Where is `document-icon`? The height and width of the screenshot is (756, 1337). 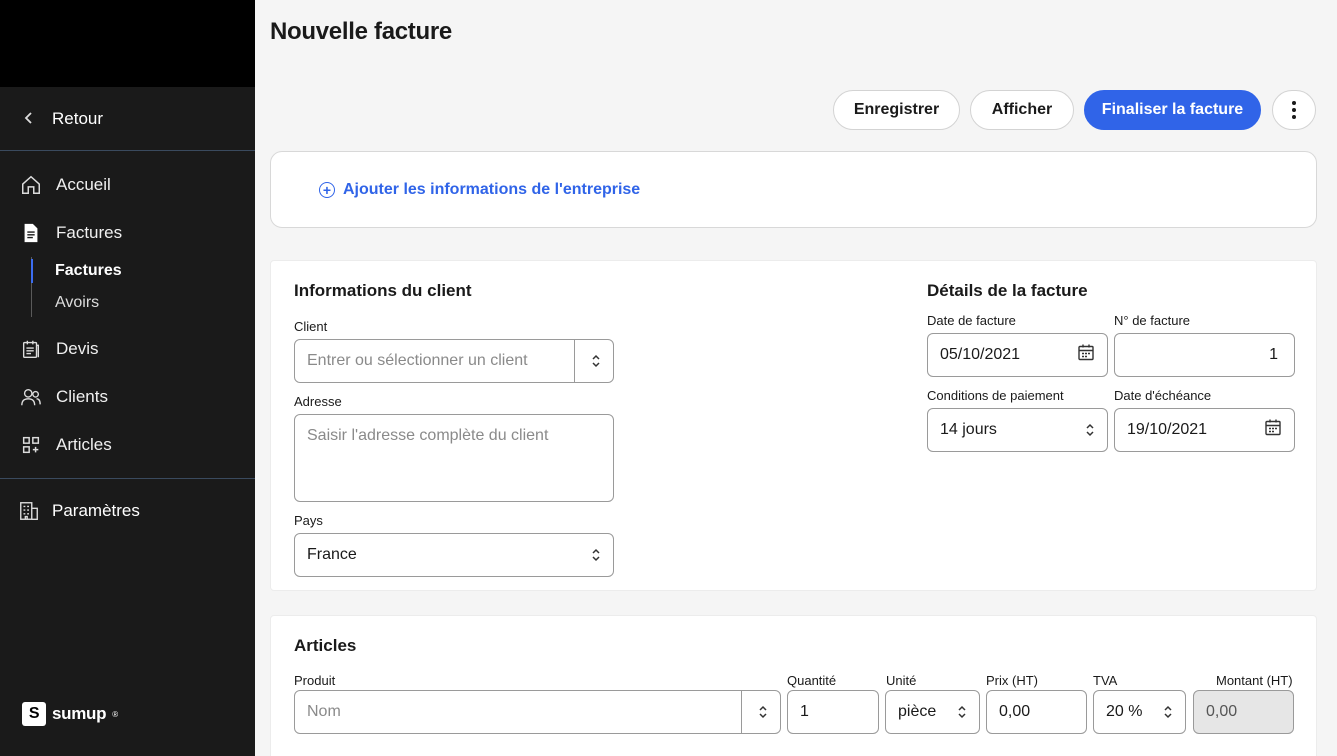
document-icon is located at coordinates (31, 233).